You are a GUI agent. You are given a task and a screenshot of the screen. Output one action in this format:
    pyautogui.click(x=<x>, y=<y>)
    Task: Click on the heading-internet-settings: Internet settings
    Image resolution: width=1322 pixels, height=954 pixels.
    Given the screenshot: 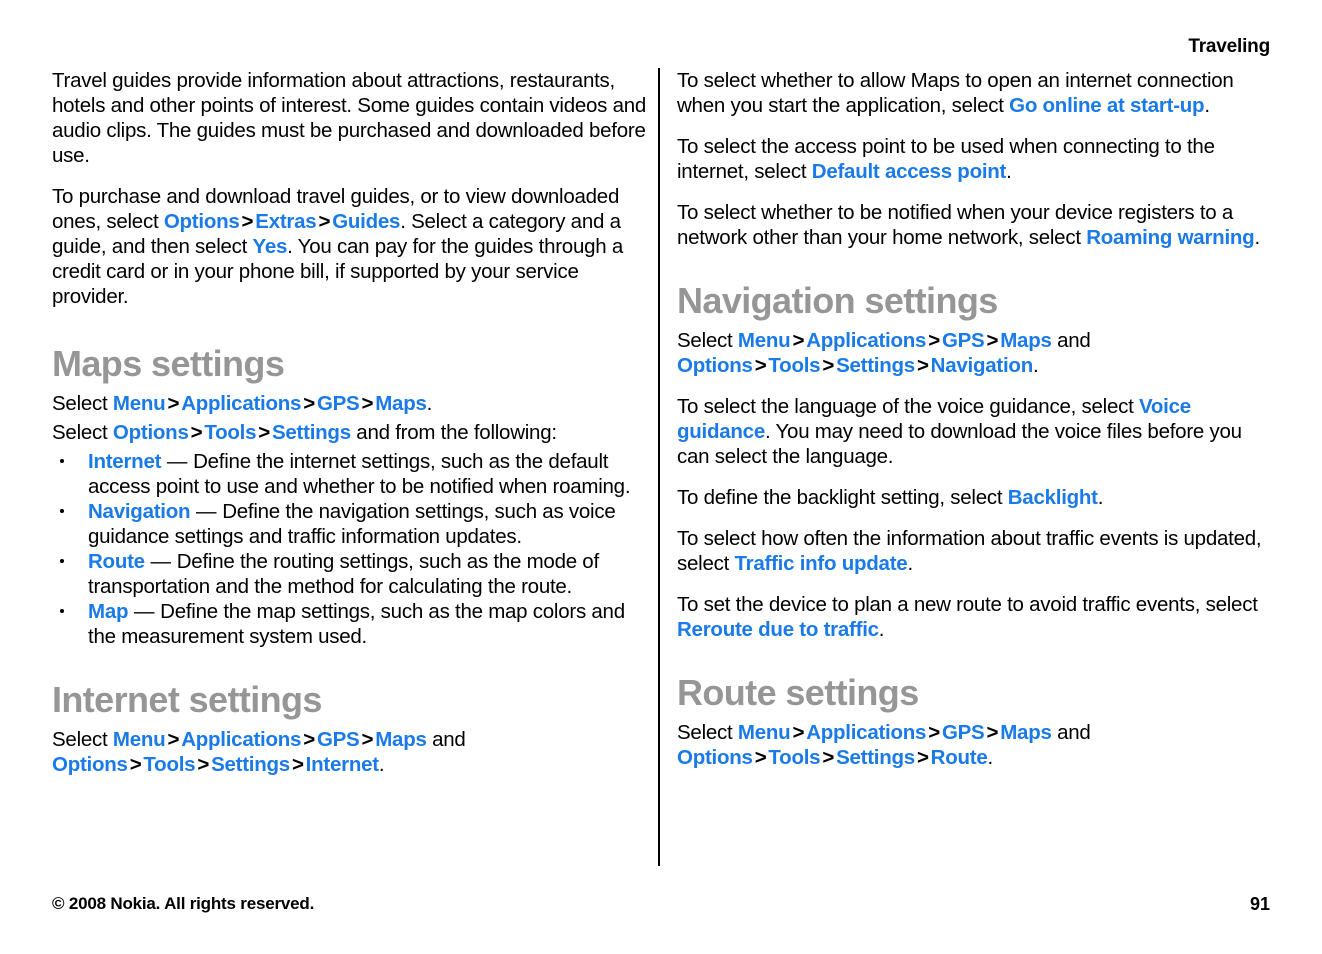 What is the action you would take?
    pyautogui.click(x=187, y=699)
    